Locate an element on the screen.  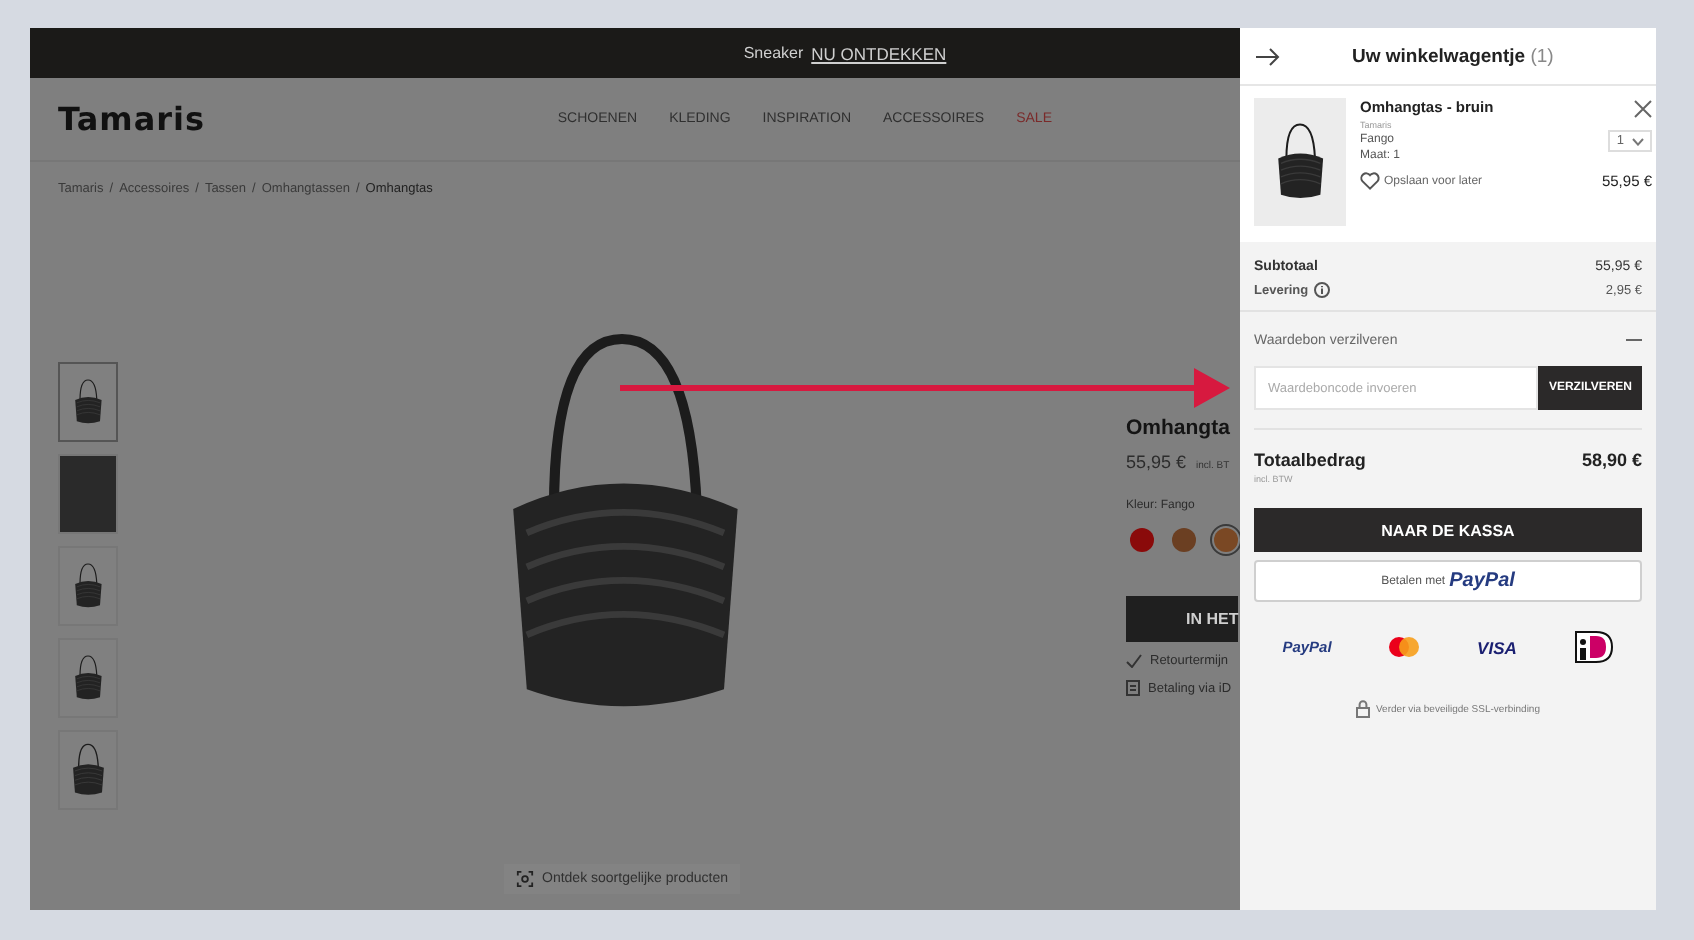
add-to-cart-button: IN HET is located at coordinates (1182, 619).